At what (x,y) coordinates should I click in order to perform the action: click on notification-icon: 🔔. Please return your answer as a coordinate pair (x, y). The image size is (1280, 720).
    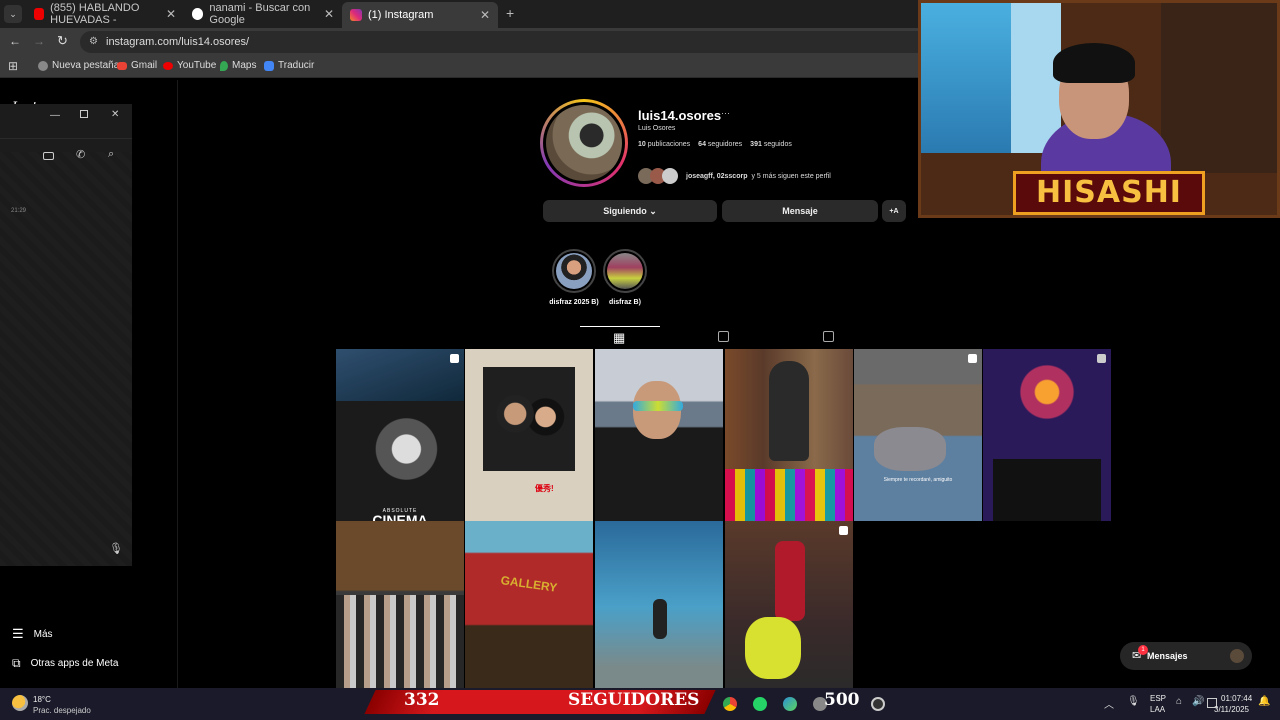
    Looking at the image, I should click on (1264, 701).